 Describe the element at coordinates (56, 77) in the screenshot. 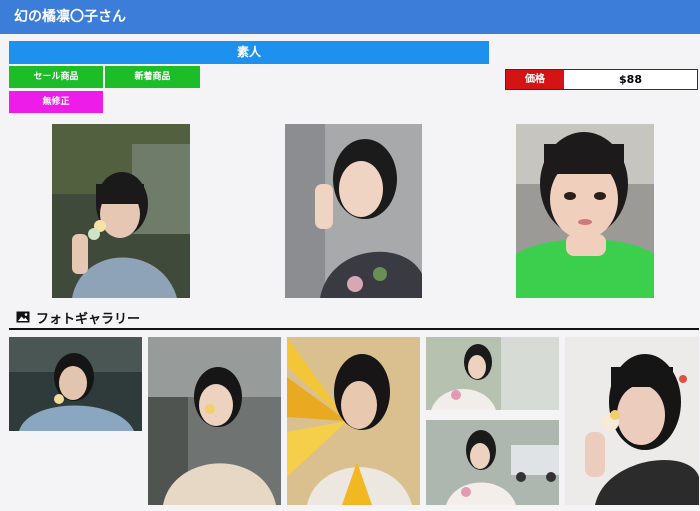

I see `sale-tag: セール商品` at that location.